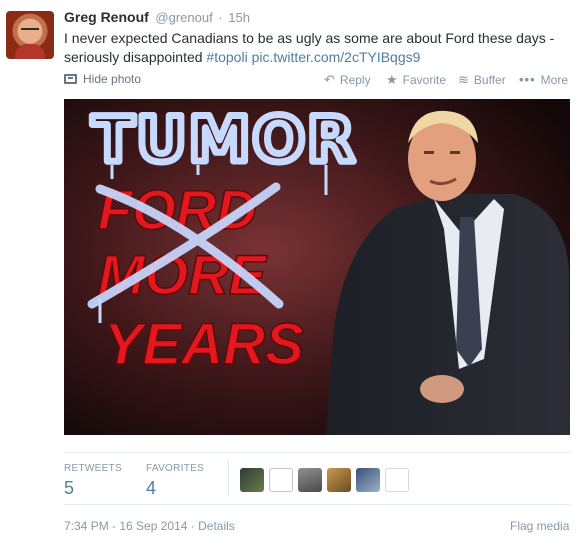 Image resolution: width=577 pixels, height=543 pixels. I want to click on stats-vertical-divider, so click(228, 478).